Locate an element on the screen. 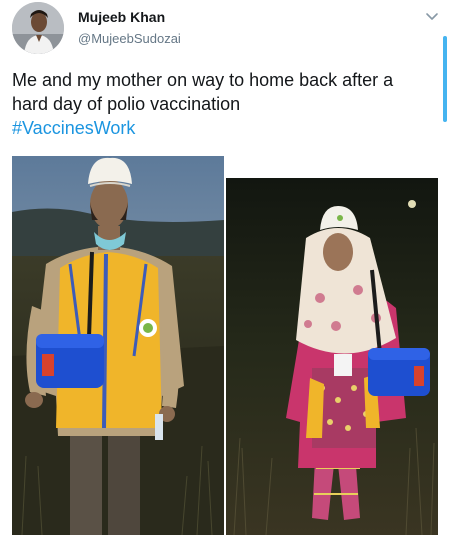 The width and height of the screenshot is (450, 535). author-avatar is located at coordinates (38, 28).